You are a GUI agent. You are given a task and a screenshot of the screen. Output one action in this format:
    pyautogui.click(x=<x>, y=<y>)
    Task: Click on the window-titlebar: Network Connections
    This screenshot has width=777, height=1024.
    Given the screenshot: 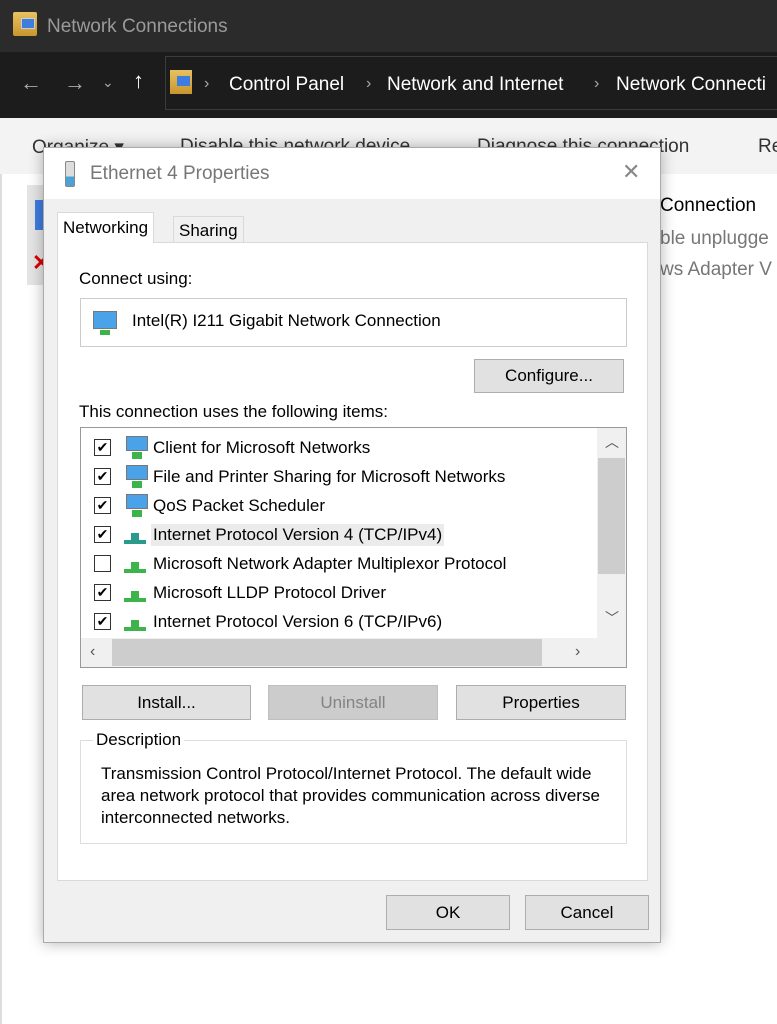 What is the action you would take?
    pyautogui.click(x=388, y=26)
    